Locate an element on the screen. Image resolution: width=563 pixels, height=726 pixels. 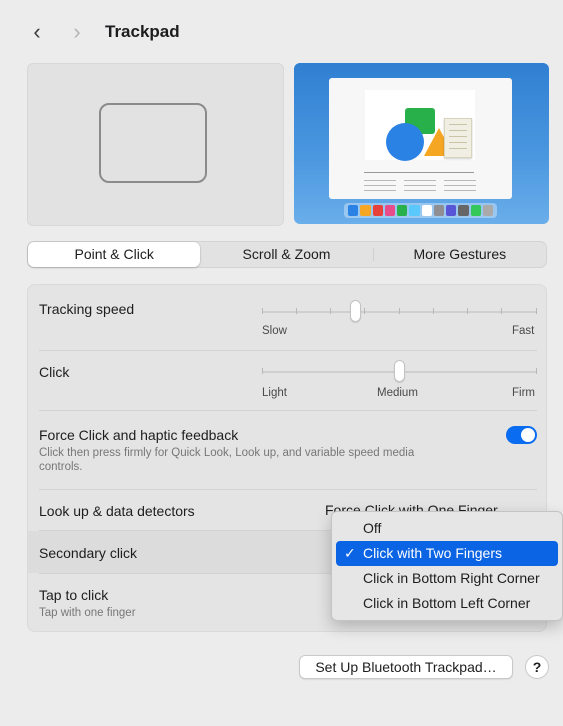
menu-item-bottom-right: Click in Bottom Right Corner is located at coordinates (447, 578).